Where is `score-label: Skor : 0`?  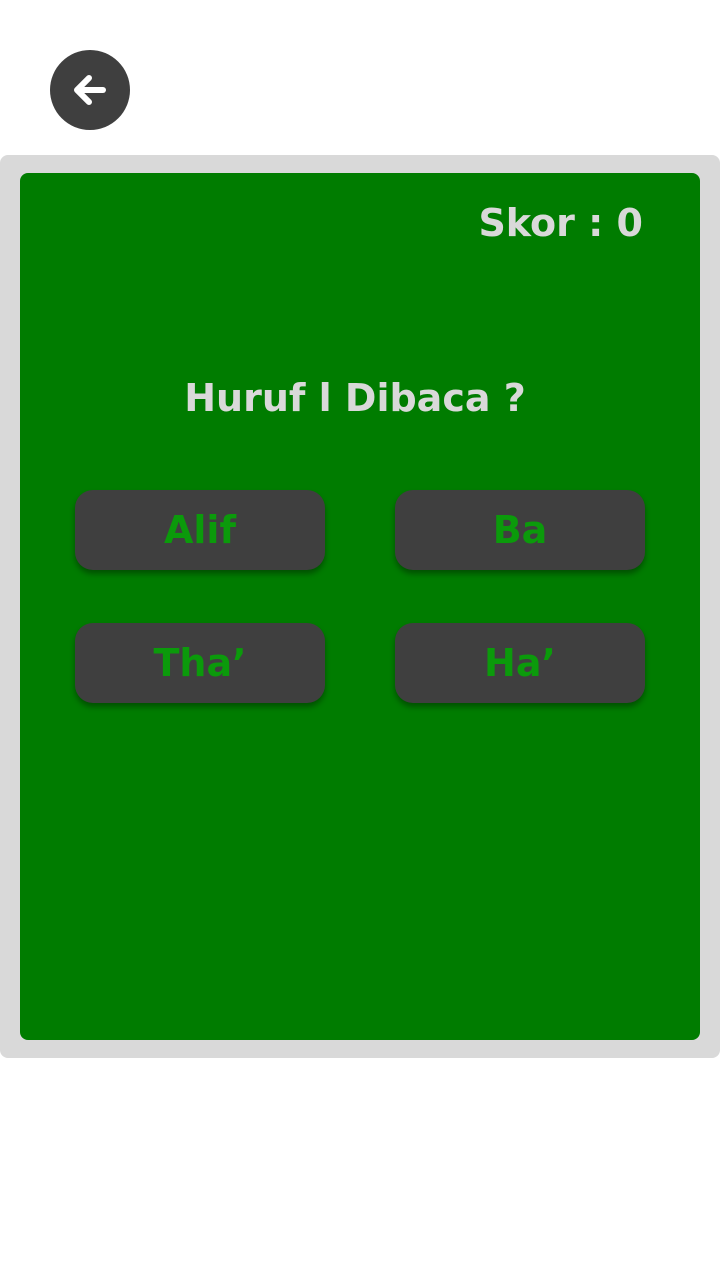 score-label: Skor : 0 is located at coordinates (560, 223).